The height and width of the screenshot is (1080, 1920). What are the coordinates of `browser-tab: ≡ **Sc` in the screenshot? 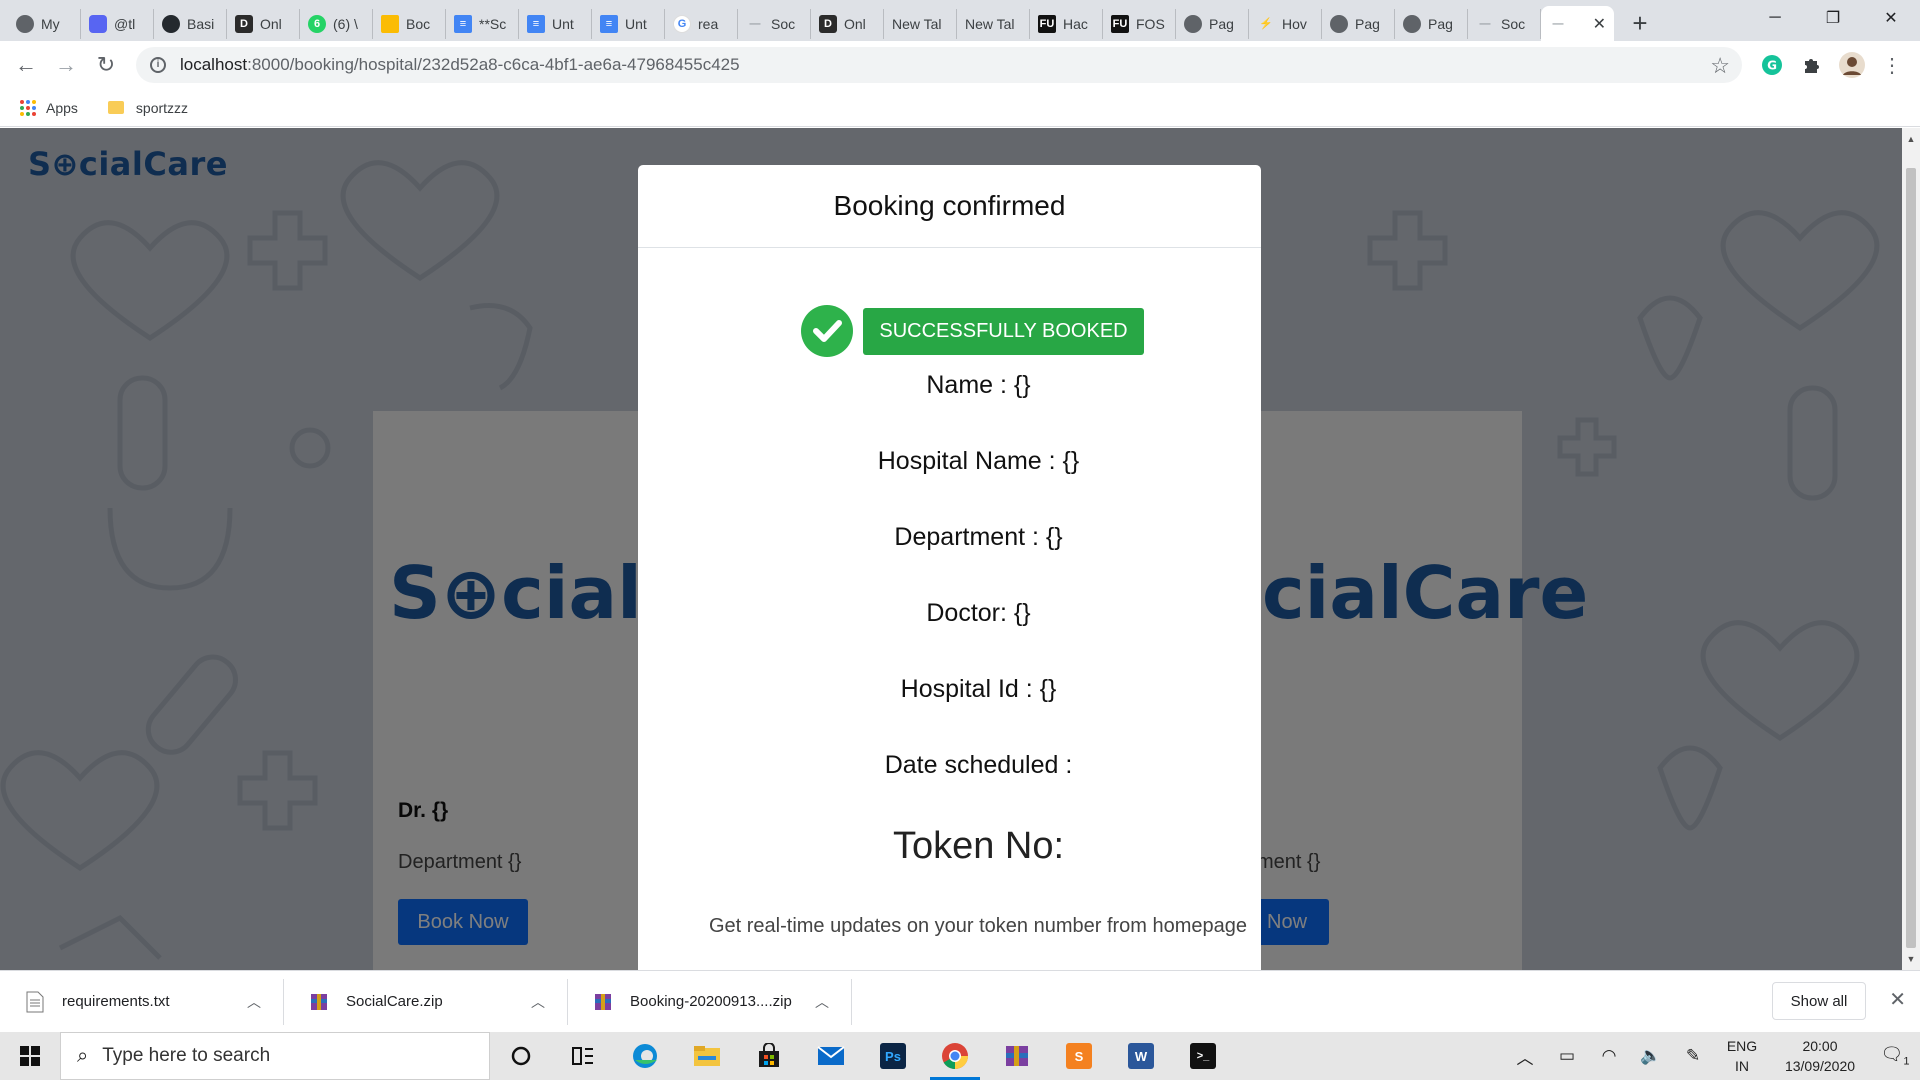 It's located at (482, 23).